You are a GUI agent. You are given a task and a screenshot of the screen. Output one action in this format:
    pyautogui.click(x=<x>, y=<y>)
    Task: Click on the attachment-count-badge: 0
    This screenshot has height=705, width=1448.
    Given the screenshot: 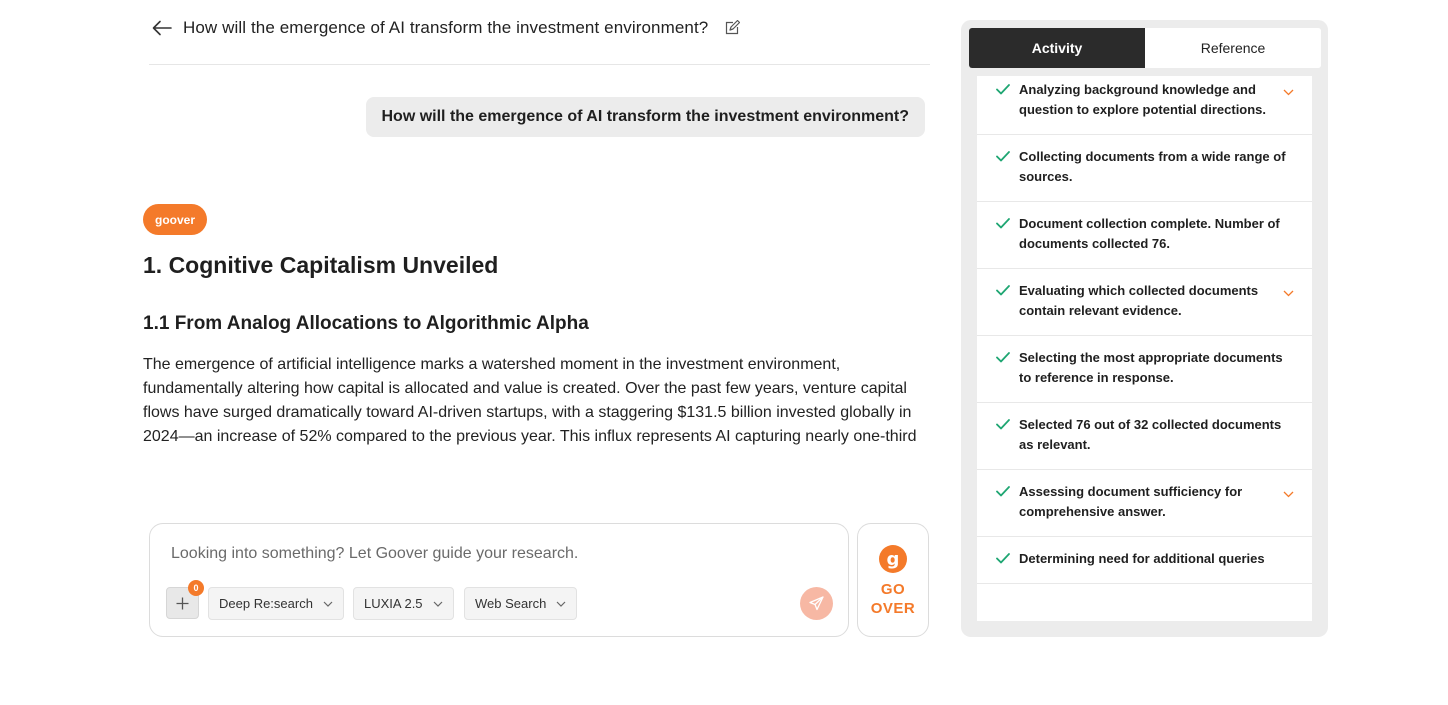 What is the action you would take?
    pyautogui.click(x=196, y=588)
    